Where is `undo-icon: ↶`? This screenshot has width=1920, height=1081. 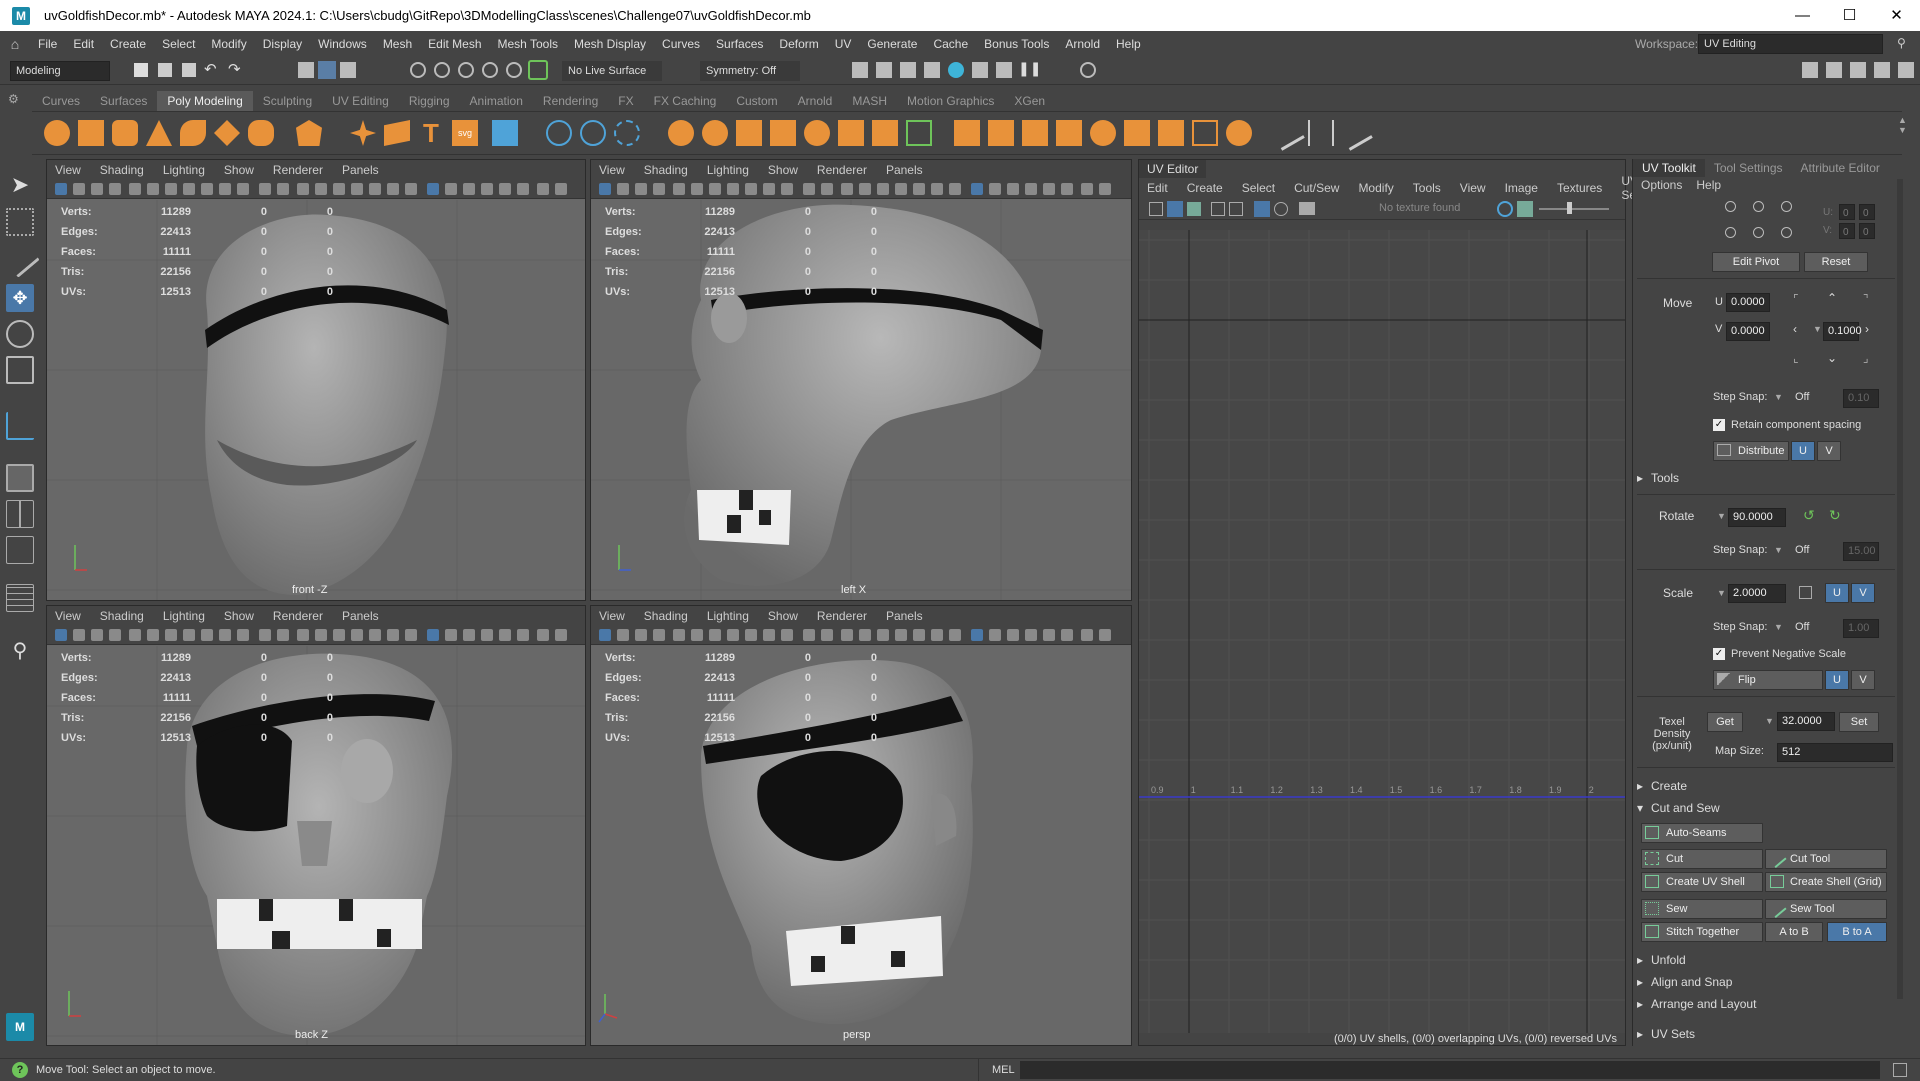 undo-icon: ↶ is located at coordinates (210, 69).